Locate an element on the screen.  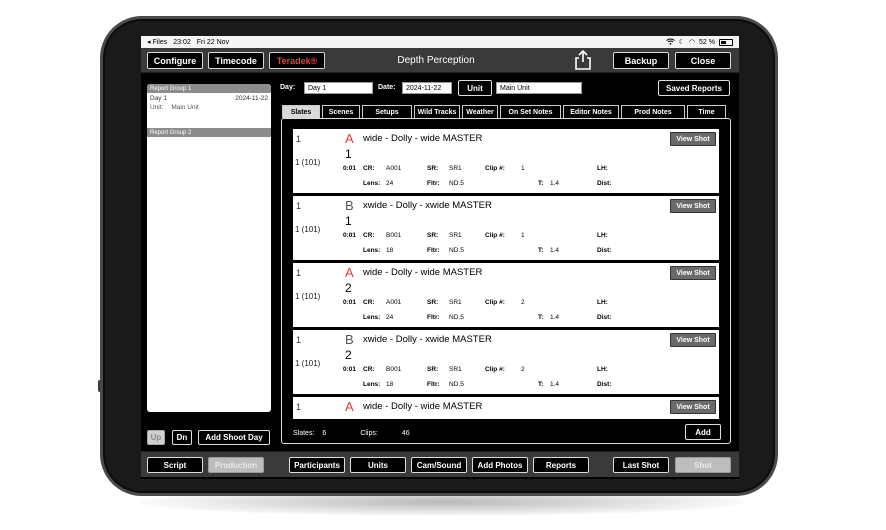
date-label: Date: is located at coordinates (387, 87).